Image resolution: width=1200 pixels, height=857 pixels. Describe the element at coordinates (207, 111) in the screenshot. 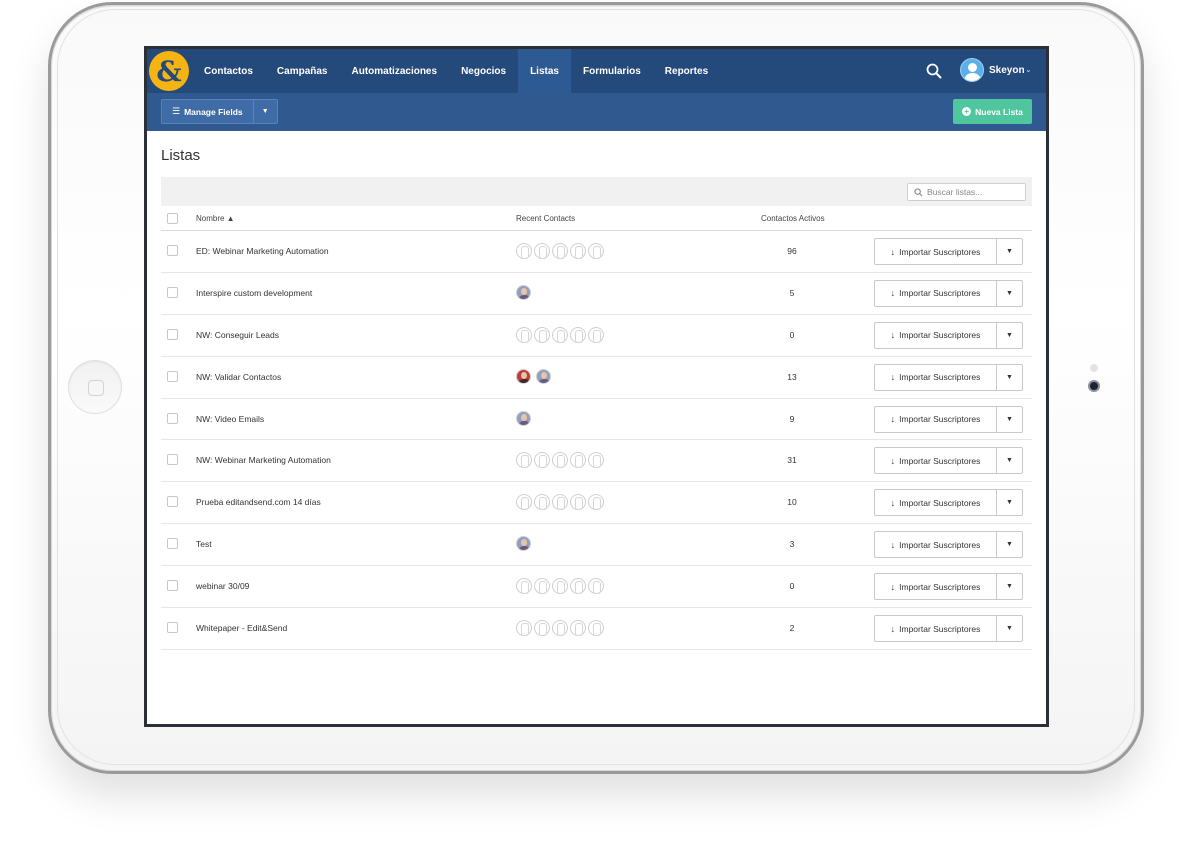

I see `manage-fields-button: ☰ Manage Fields` at that location.